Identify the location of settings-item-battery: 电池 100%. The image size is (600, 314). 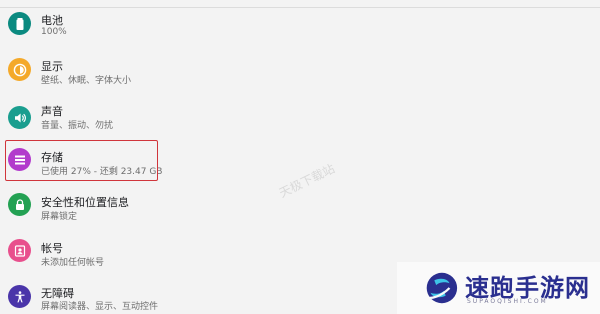
(300, 21).